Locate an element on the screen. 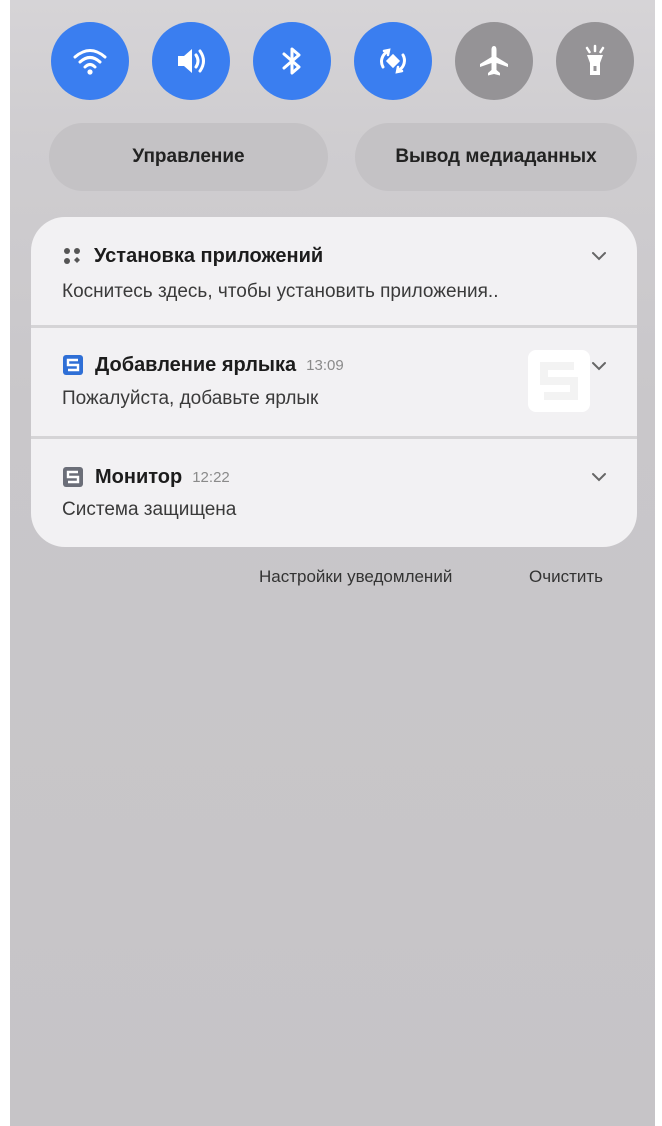  sound-icon is located at coordinates (191, 61).